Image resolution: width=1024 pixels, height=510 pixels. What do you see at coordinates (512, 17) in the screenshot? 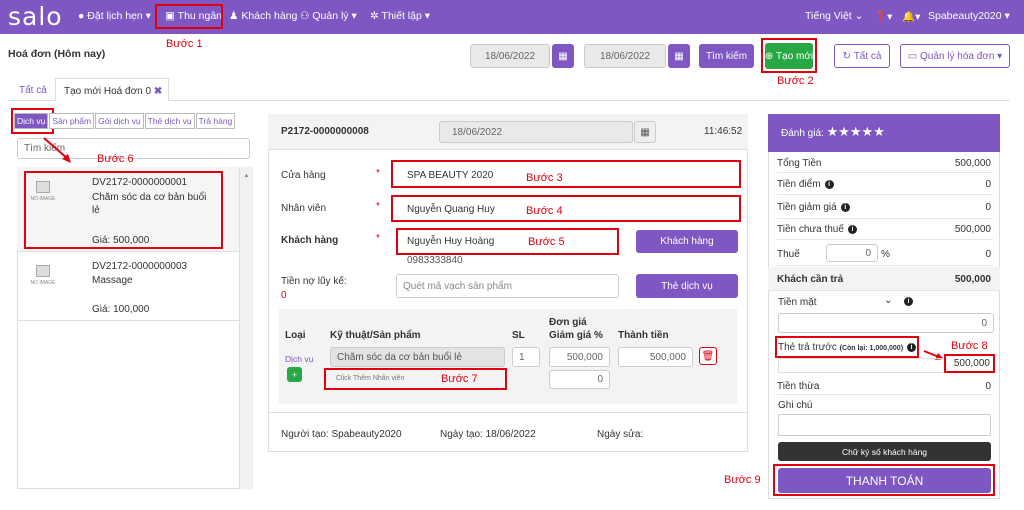
I see `top-navbar` at bounding box center [512, 17].